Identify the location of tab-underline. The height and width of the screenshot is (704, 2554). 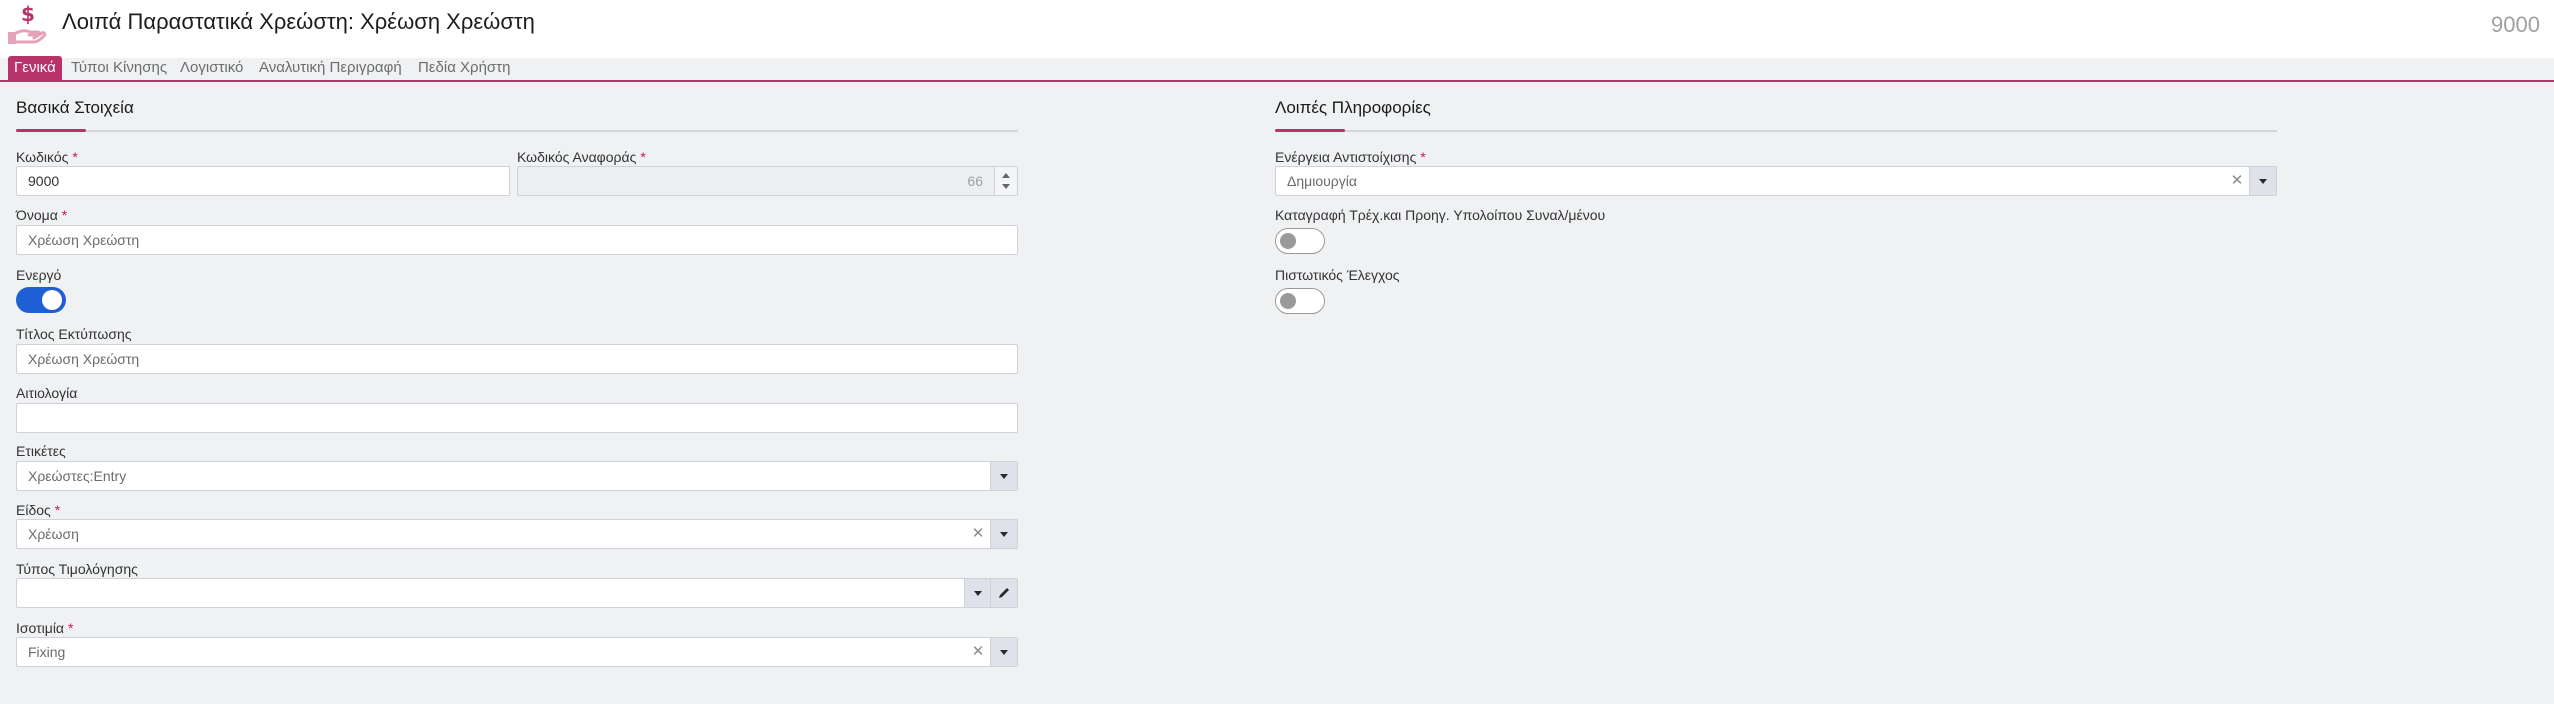
(1277, 81).